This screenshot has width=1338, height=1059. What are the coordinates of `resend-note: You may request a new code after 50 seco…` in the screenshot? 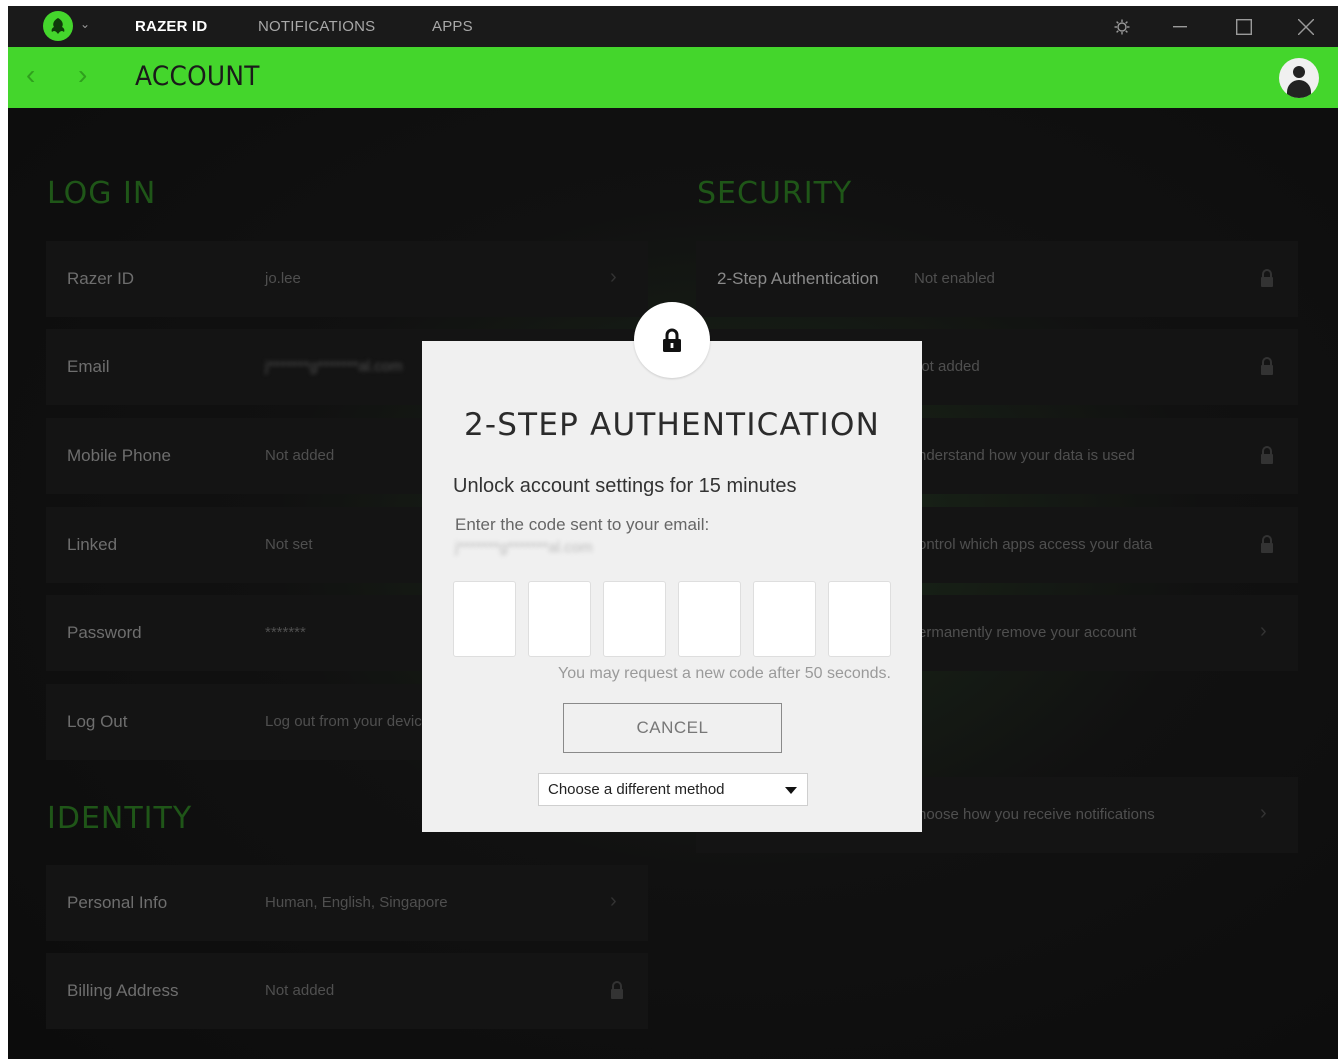 It's located at (724, 673).